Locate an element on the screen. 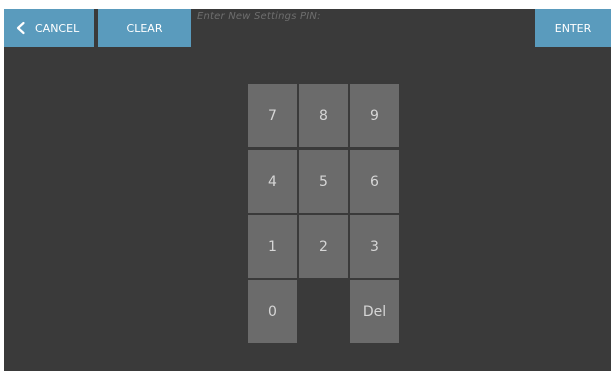 Image resolution: width=615 pixels, height=373 pixels. enter-label: ENTER is located at coordinates (573, 28).